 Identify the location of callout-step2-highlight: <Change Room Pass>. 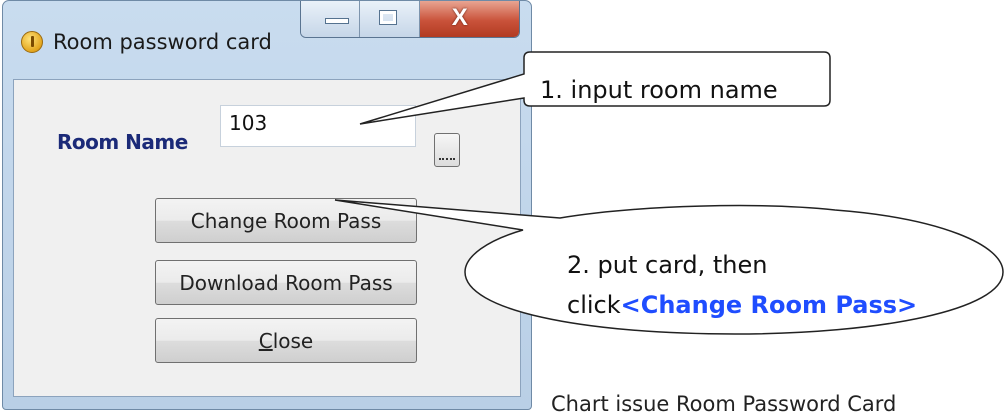
(769, 305).